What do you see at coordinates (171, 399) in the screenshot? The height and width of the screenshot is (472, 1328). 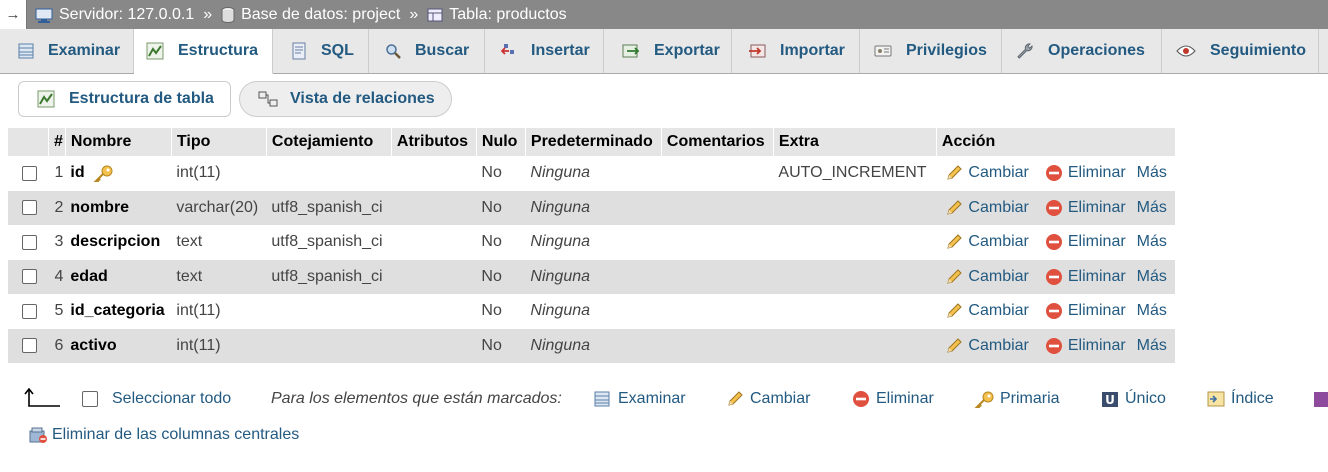 I see `select-all-label: Seleccionar todo` at bounding box center [171, 399].